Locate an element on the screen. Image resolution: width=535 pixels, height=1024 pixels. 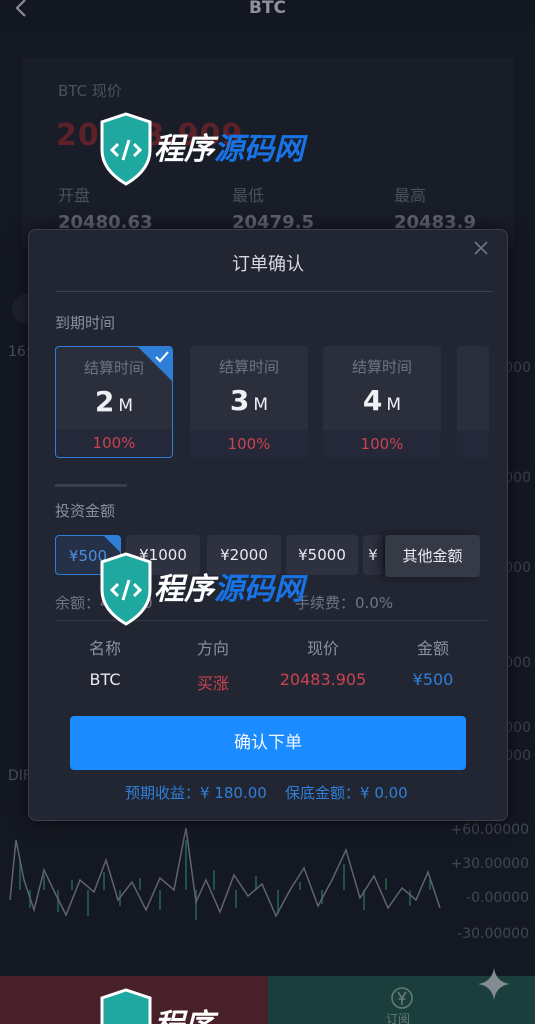
time-option-value: 3M is located at coordinates (249, 400).